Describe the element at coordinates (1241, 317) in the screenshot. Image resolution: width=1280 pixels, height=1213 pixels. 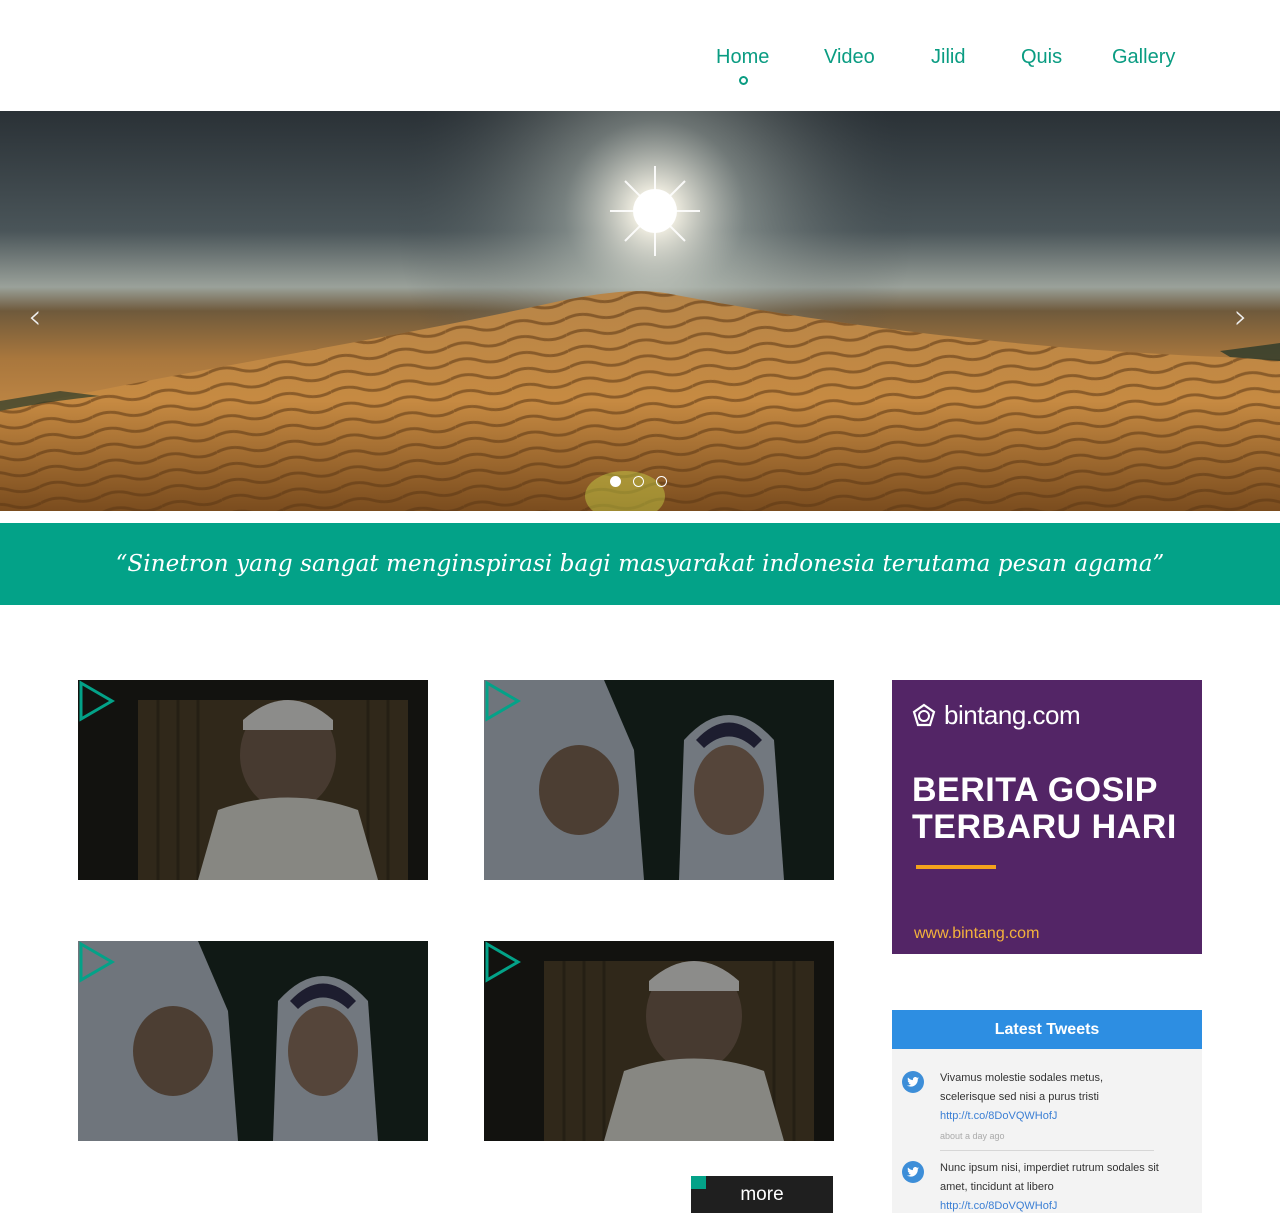
I see `next-slide-arrow: ›` at that location.